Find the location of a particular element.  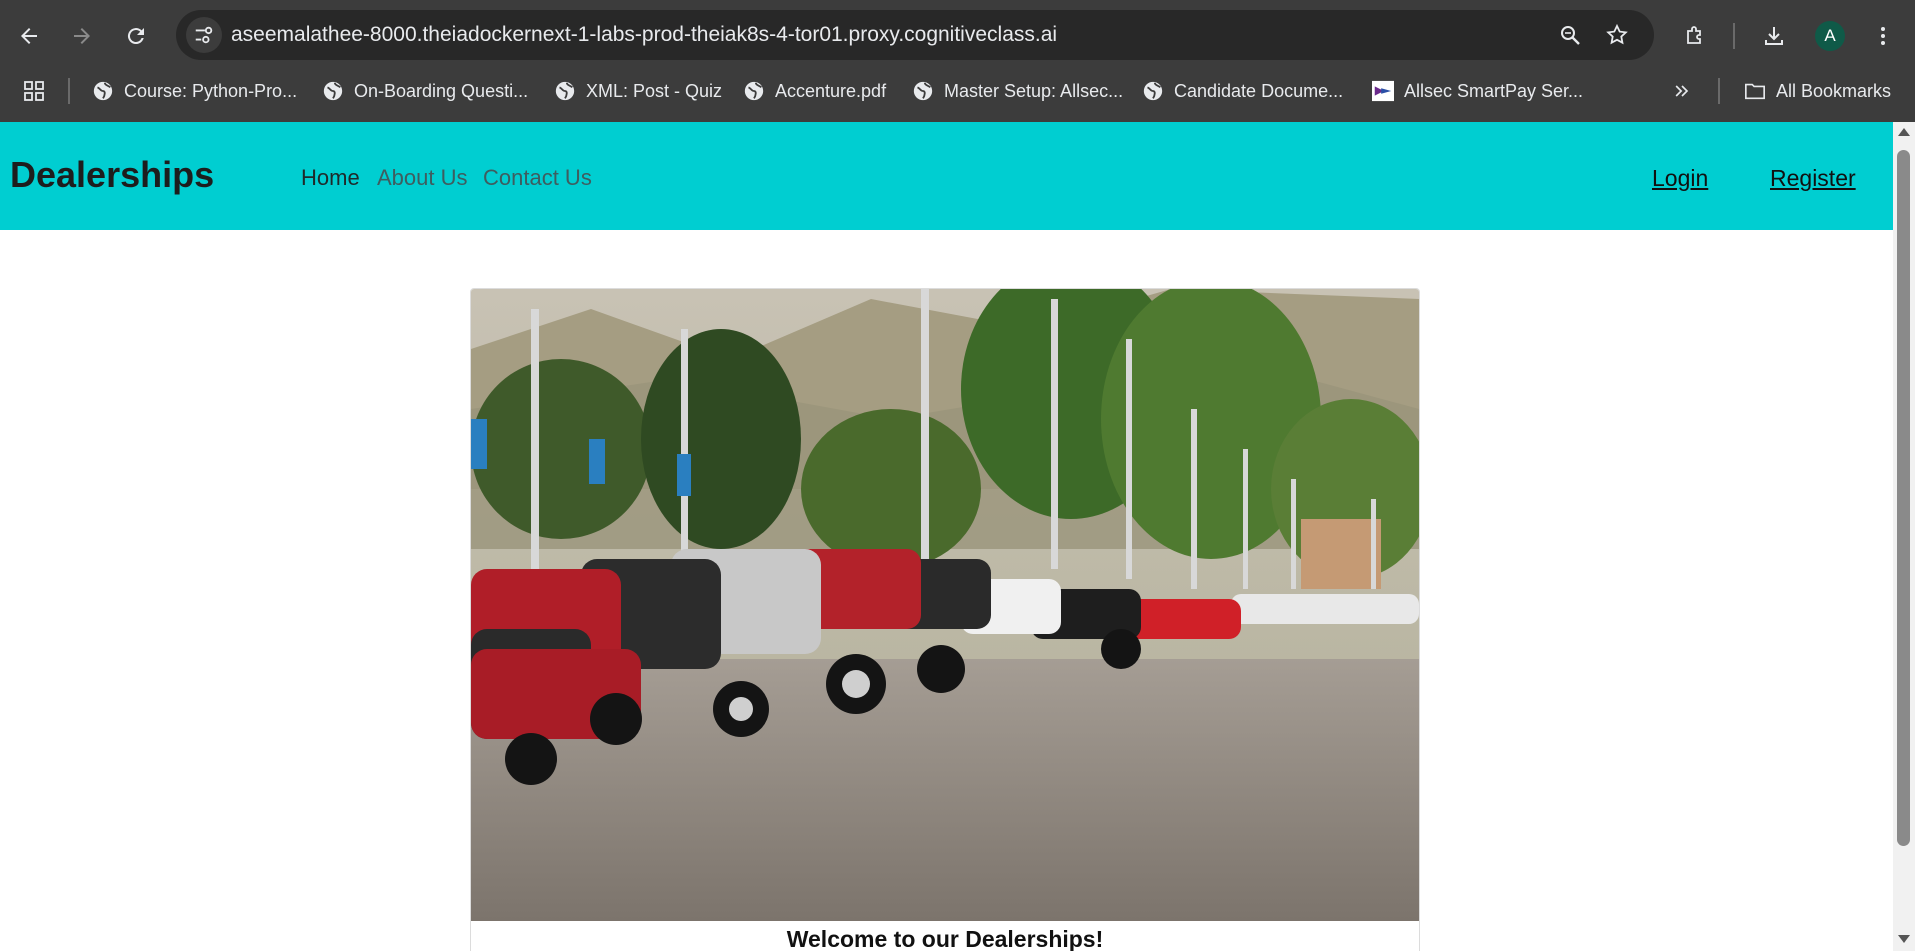

allsec-logo-icon is located at coordinates (1383, 91).